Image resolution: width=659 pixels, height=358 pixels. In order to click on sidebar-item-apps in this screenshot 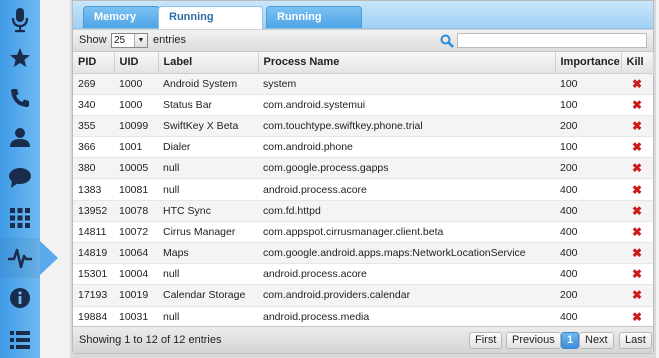, I will do `click(20, 218)`.